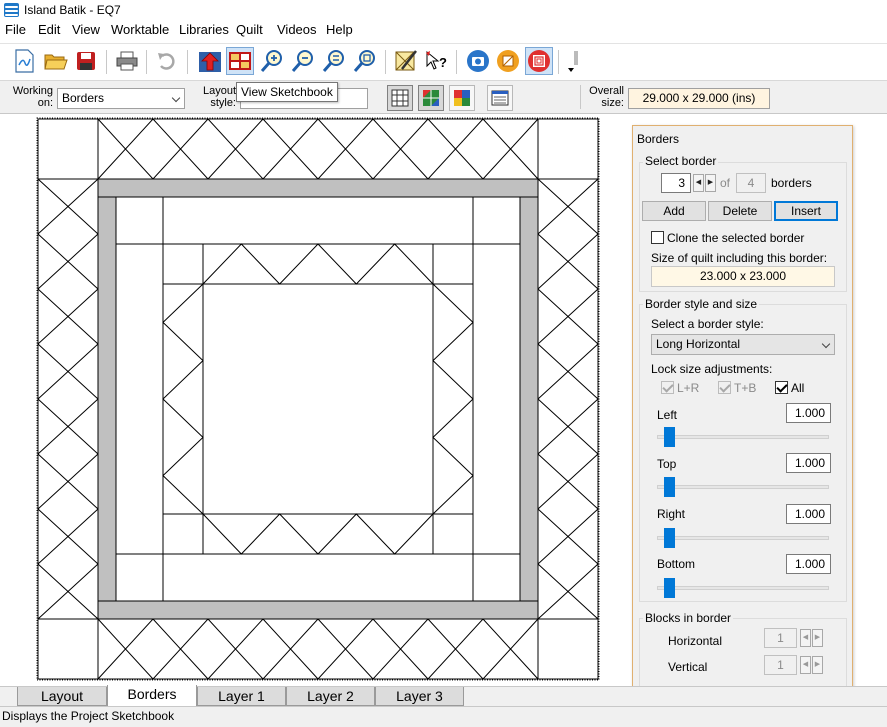 This screenshot has width=887, height=727. What do you see at coordinates (56, 61) in the screenshot?
I see `open-project-button` at bounding box center [56, 61].